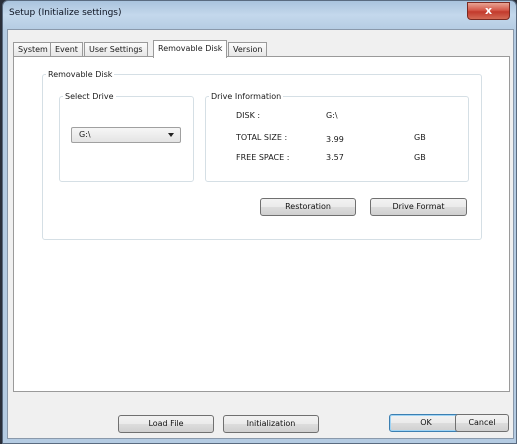 The image size is (517, 444). I want to click on close-button: x, so click(488, 11).